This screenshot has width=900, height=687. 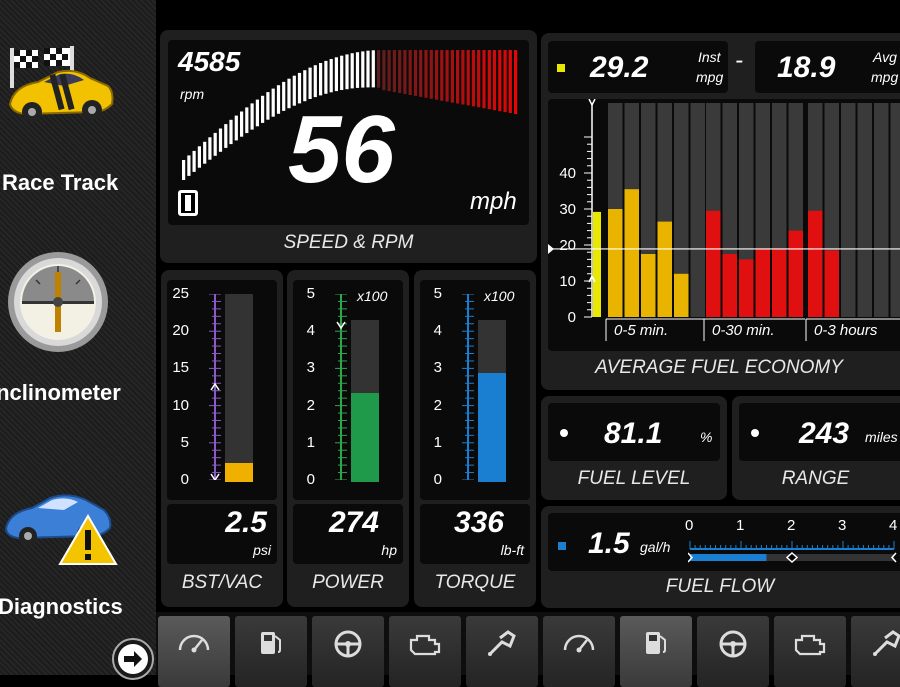 I want to click on boost-scale-label: 10, so click(x=179, y=405).